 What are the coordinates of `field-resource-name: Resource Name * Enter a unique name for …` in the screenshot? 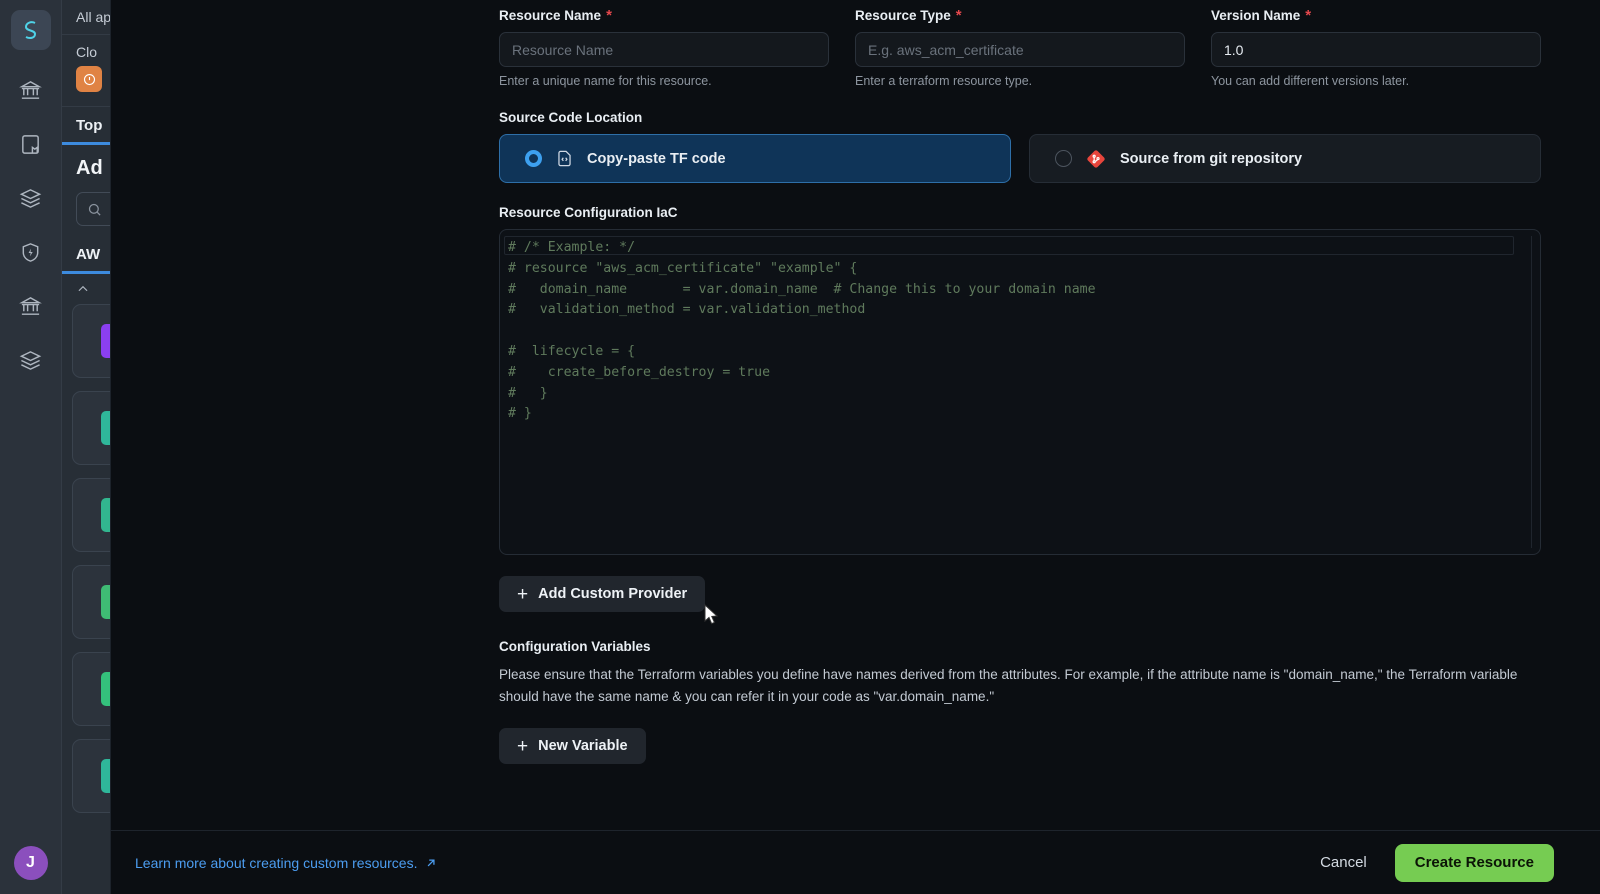 It's located at (664, 48).